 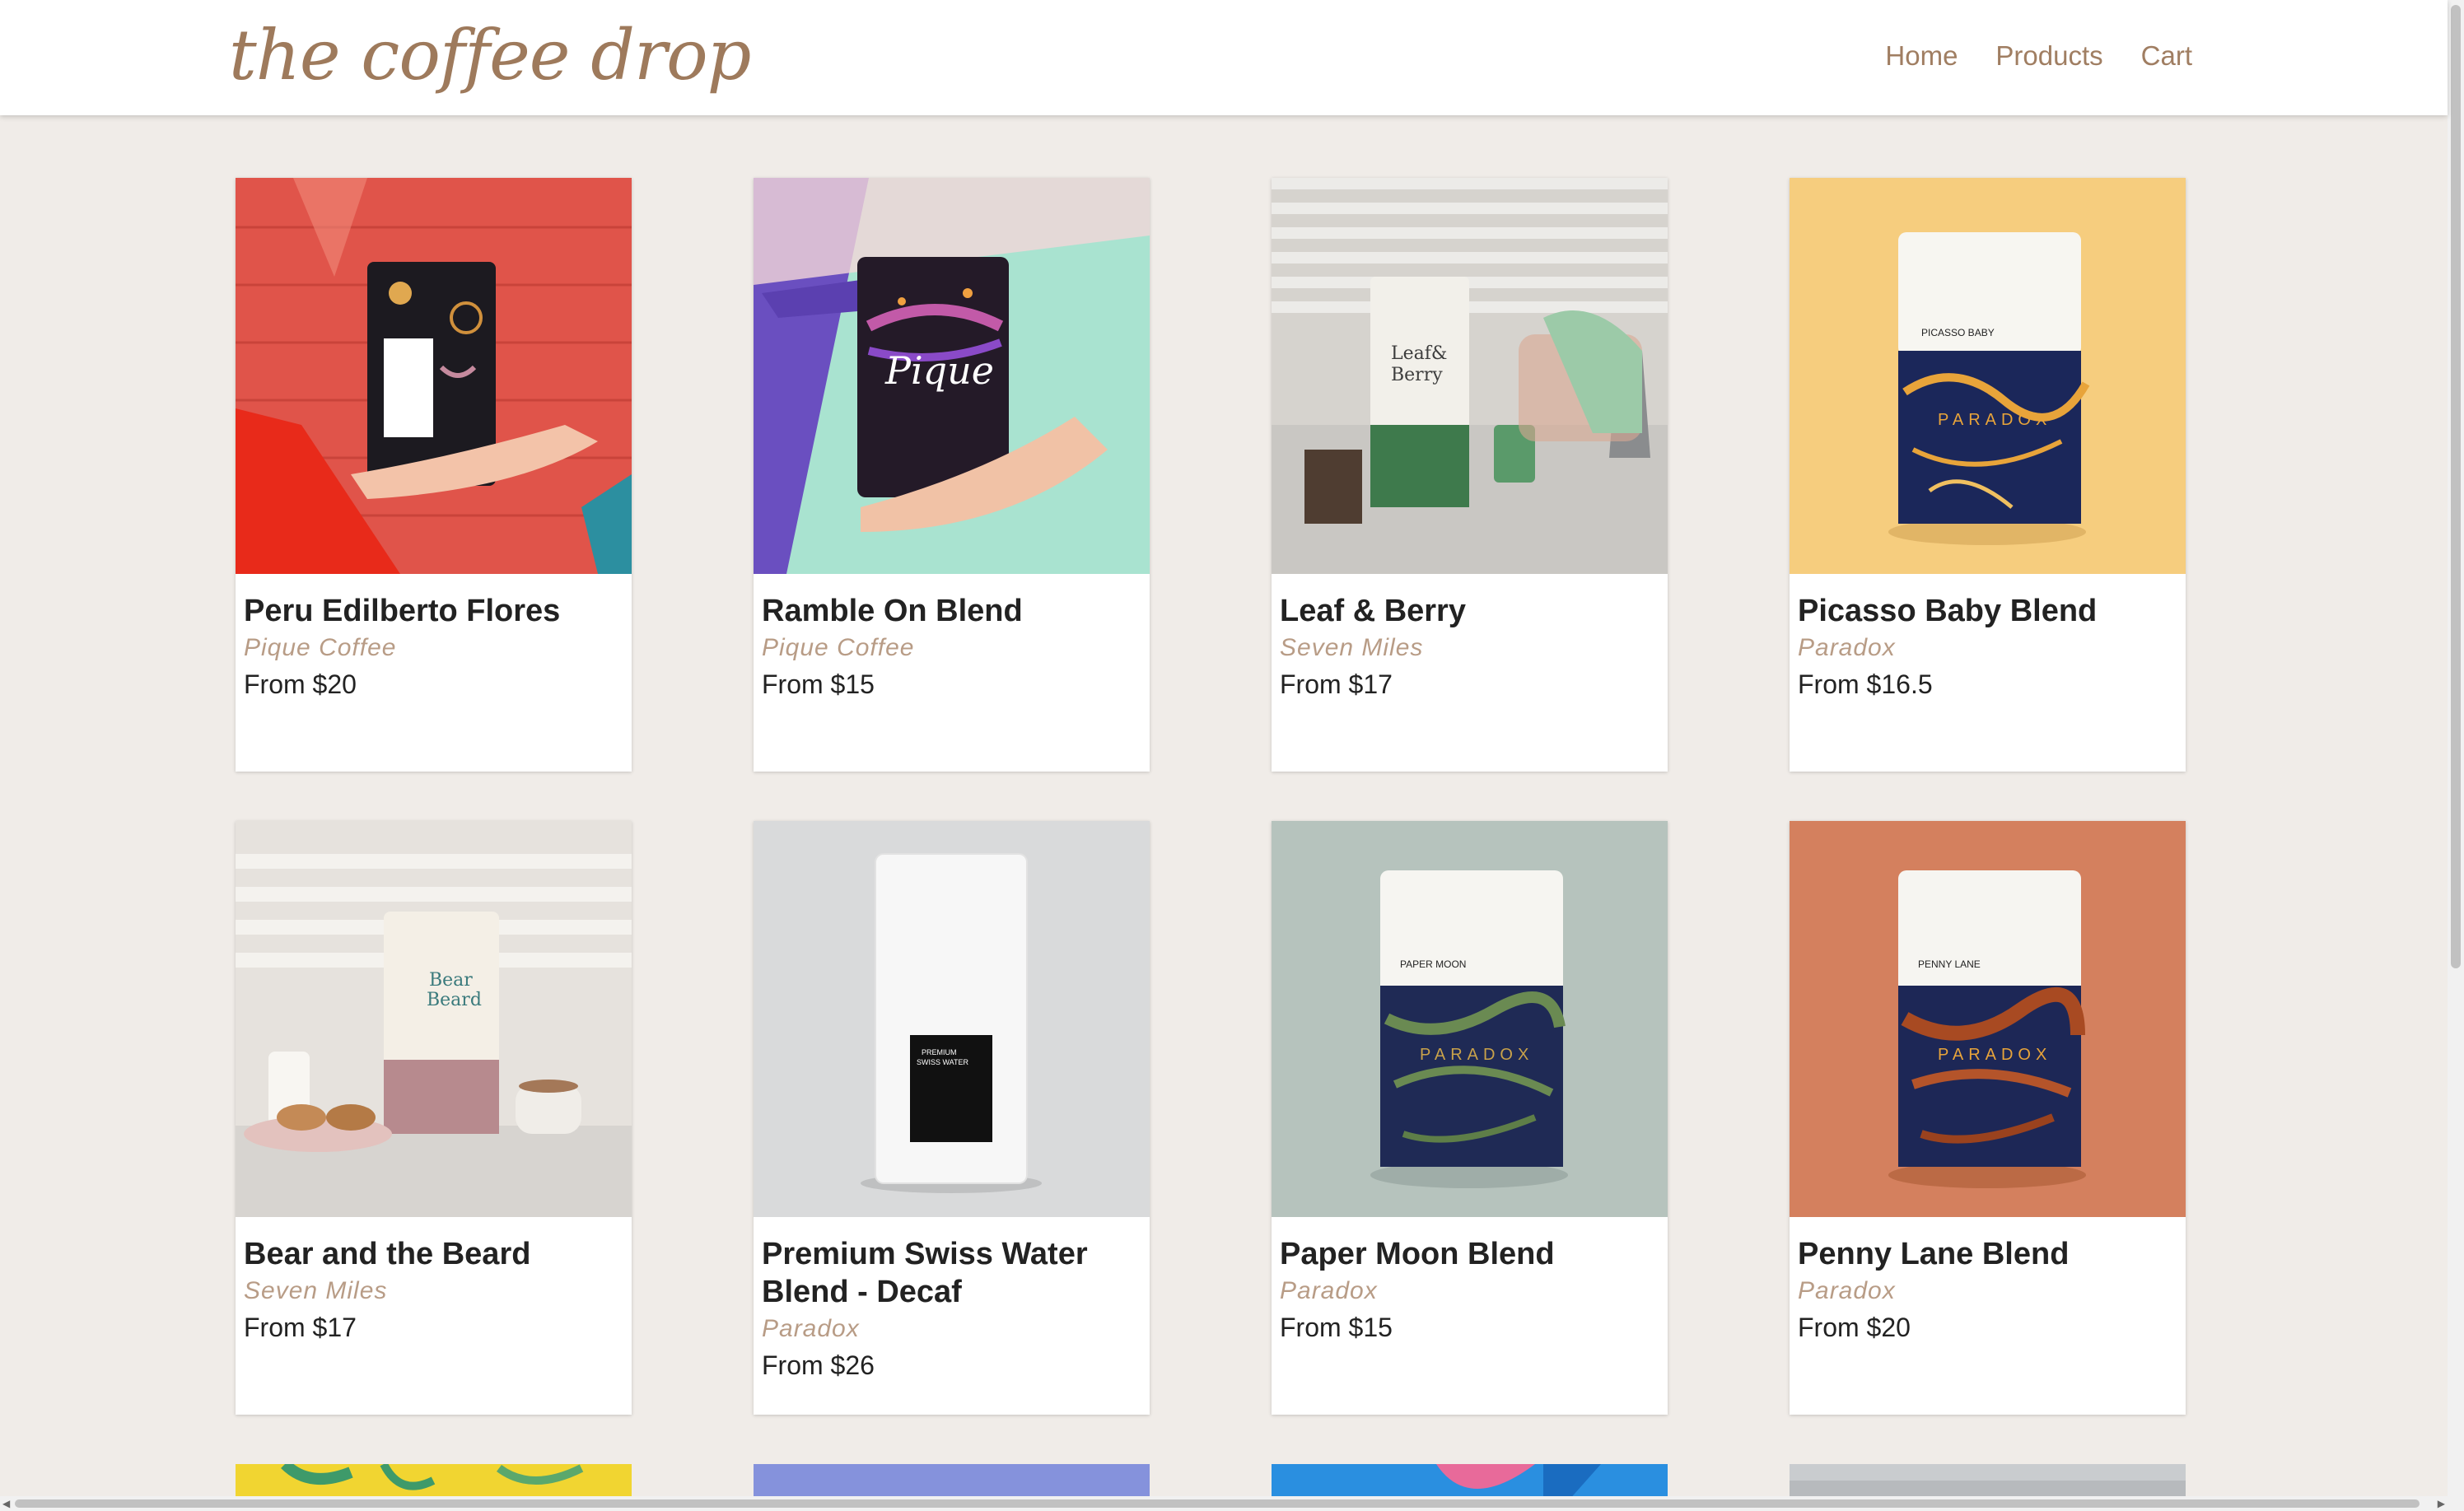 What do you see at coordinates (1958, 332) in the screenshot?
I see `svg-text: PICASSO BABY` at bounding box center [1958, 332].